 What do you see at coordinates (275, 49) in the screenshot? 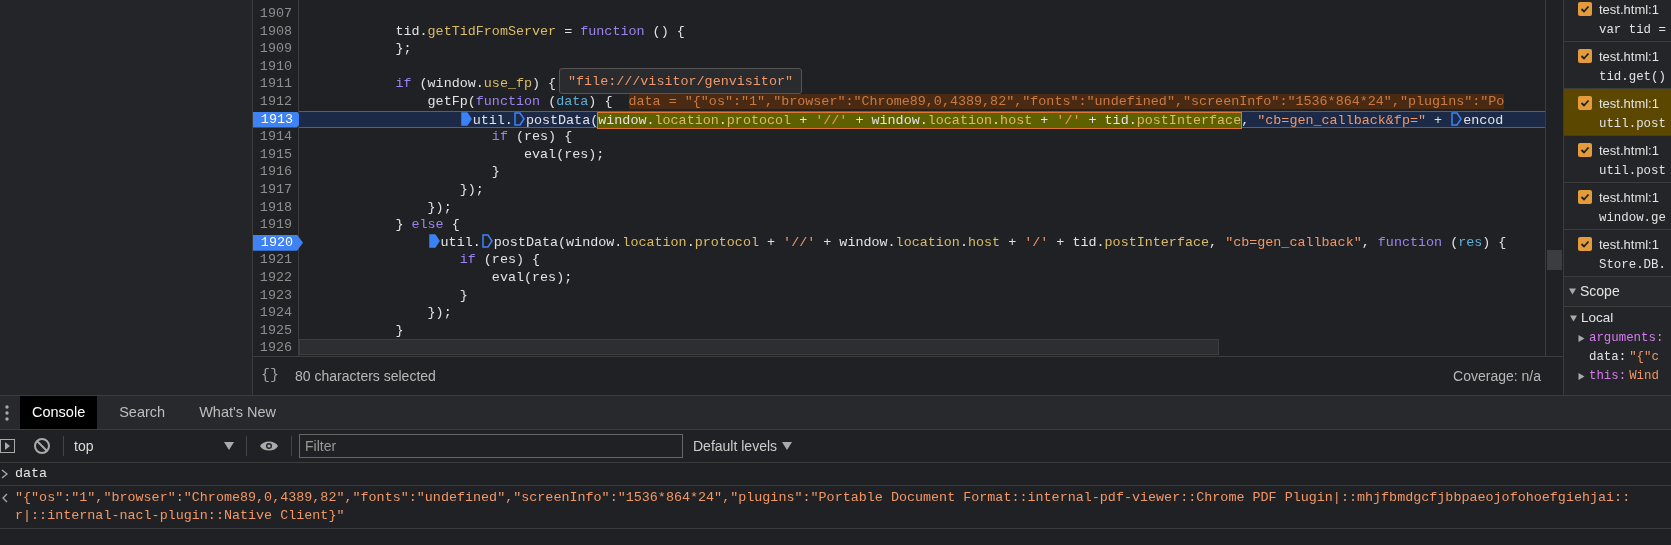
I see `line-number: 1909` at bounding box center [275, 49].